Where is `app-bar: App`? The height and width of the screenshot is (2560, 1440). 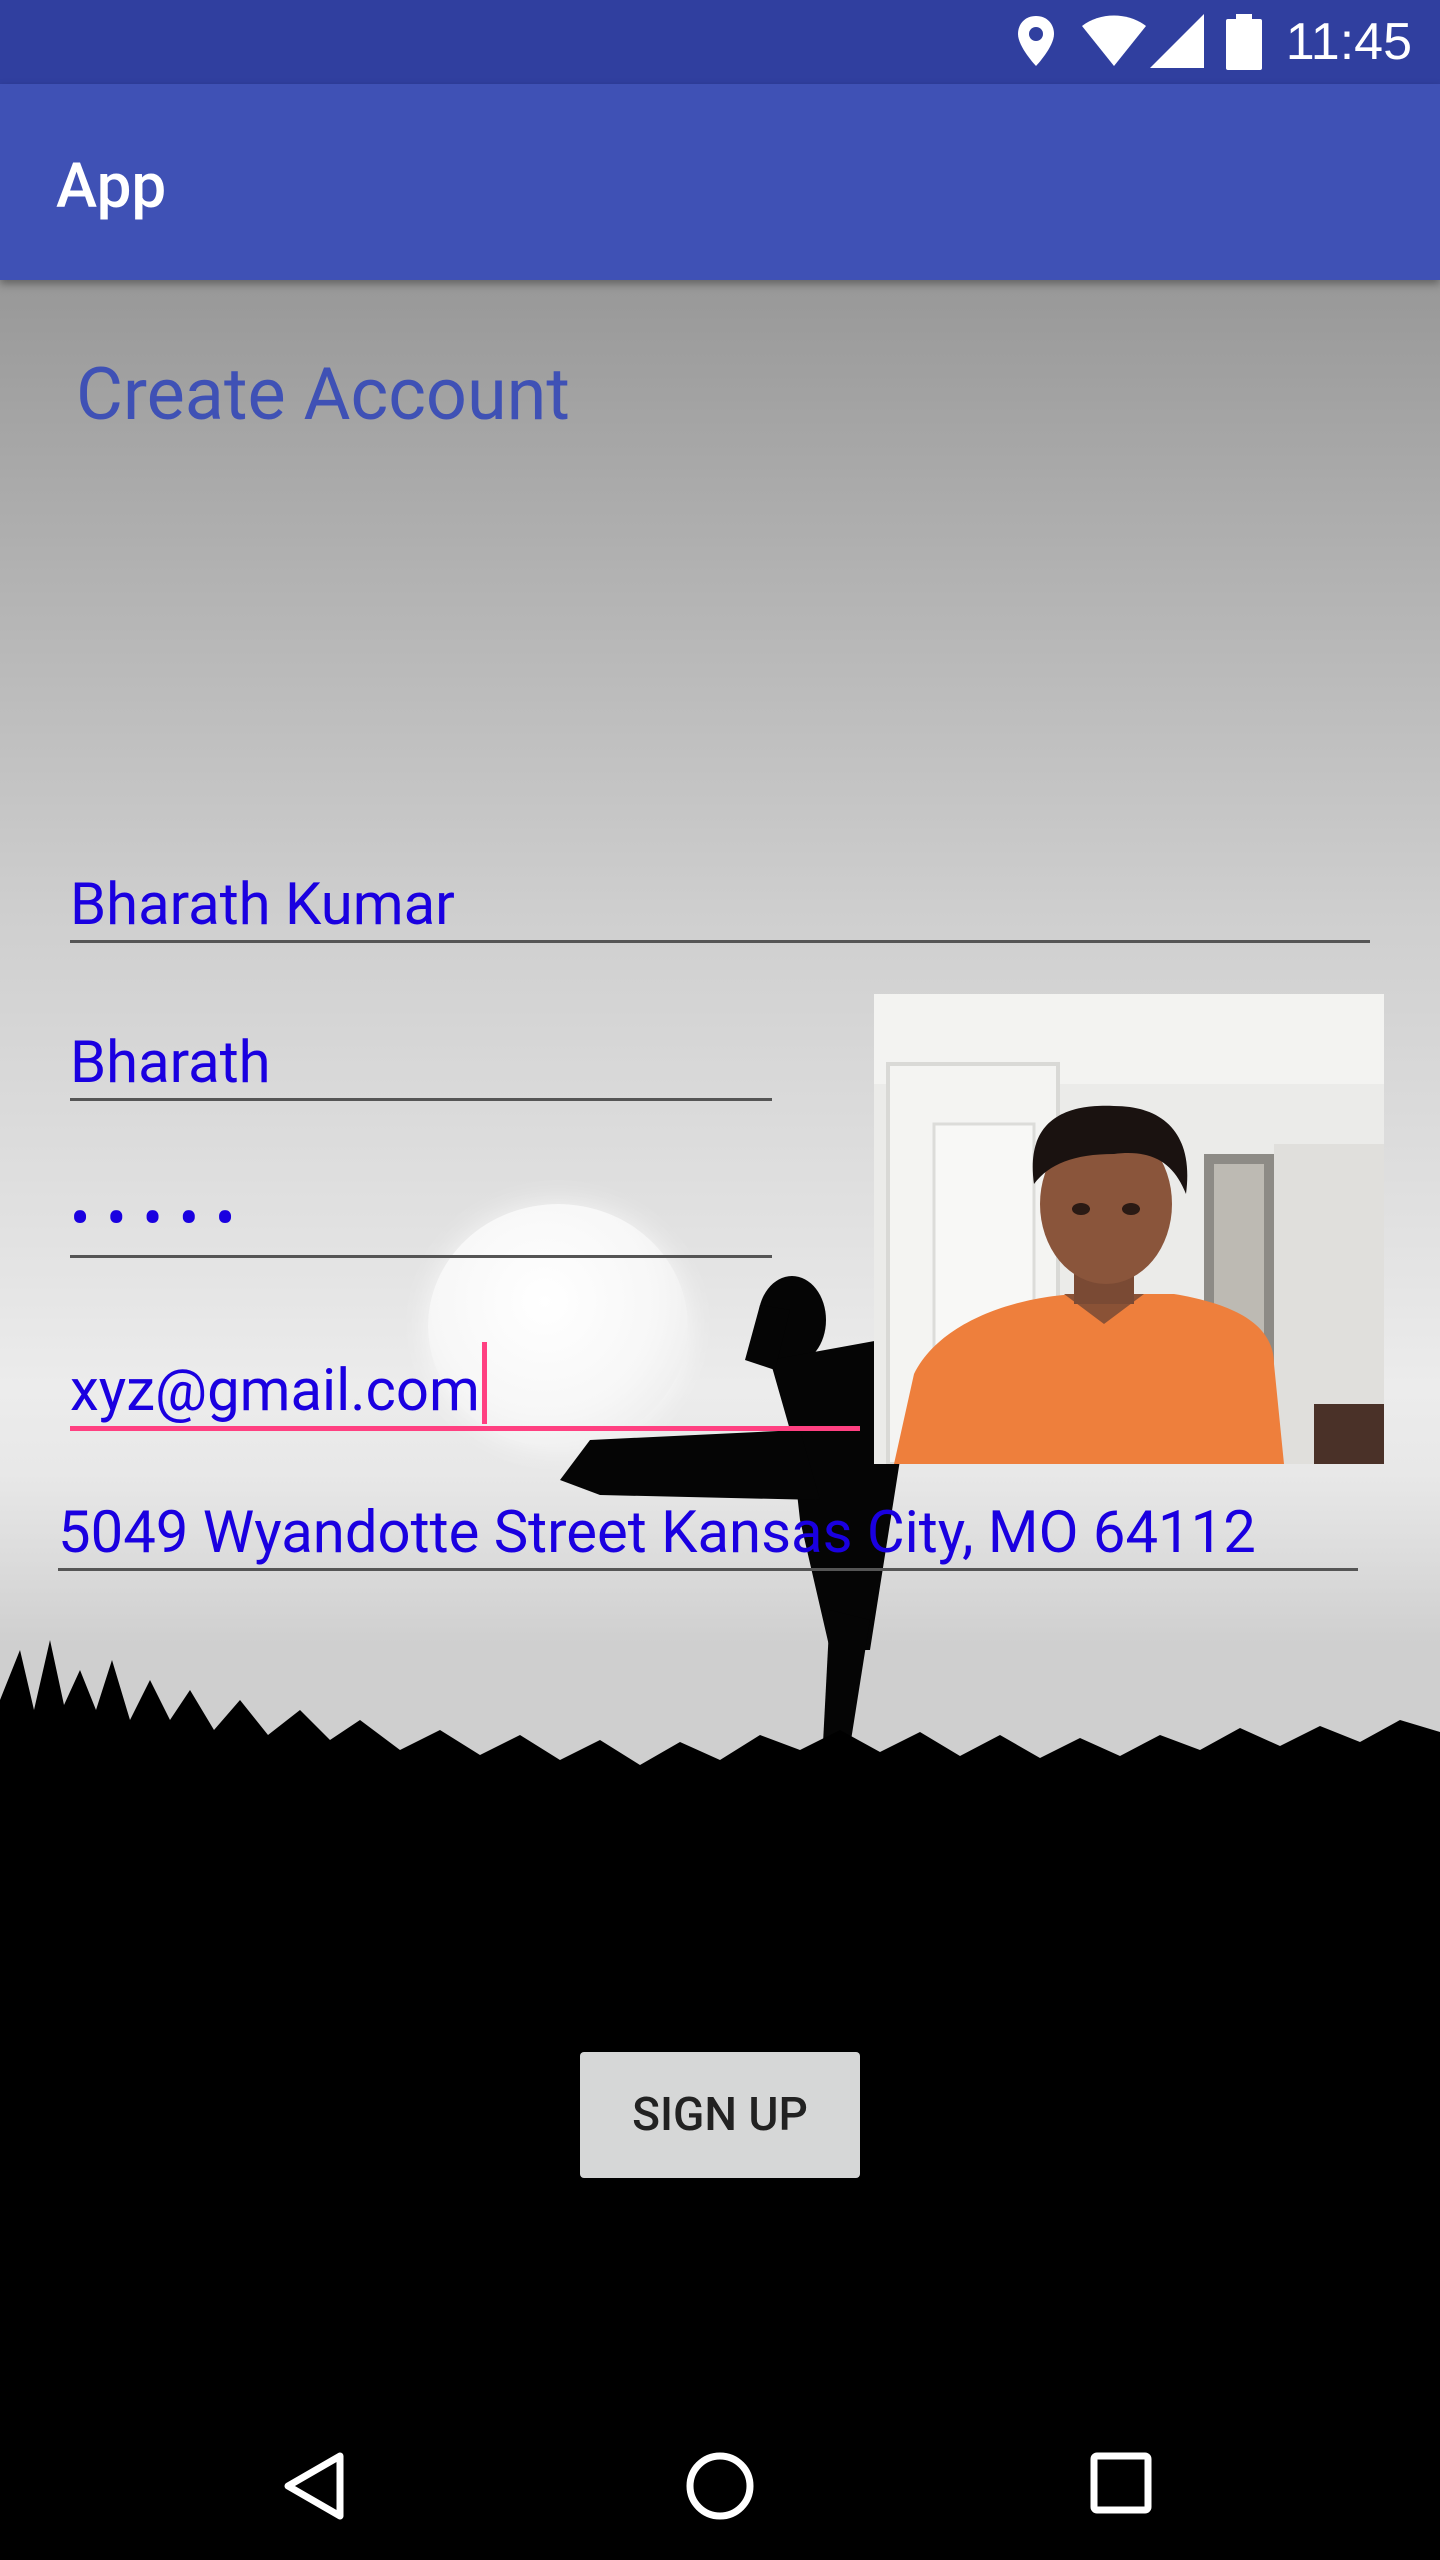 app-bar: App is located at coordinates (720, 182).